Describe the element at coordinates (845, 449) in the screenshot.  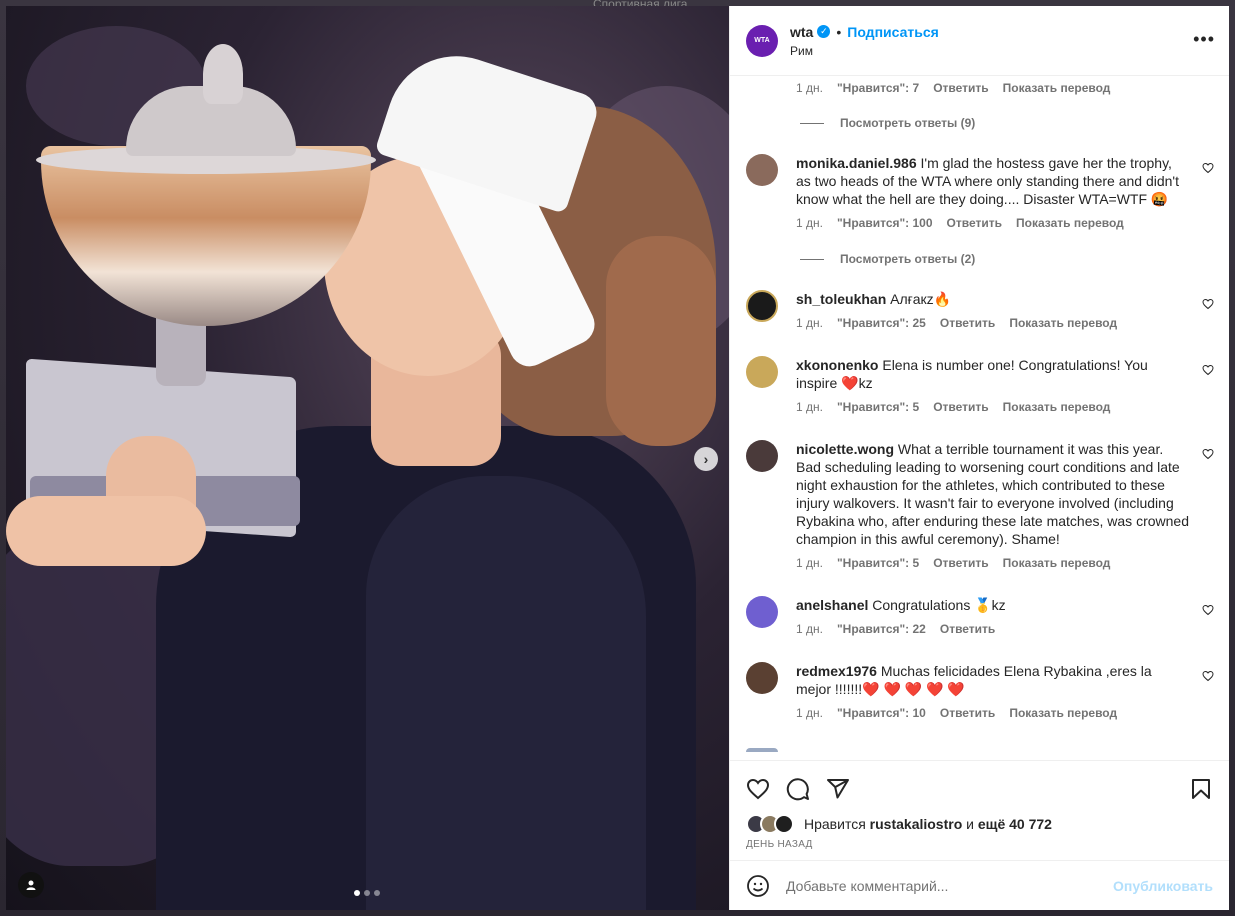
I see `comment-username: nicolette.wong` at that location.